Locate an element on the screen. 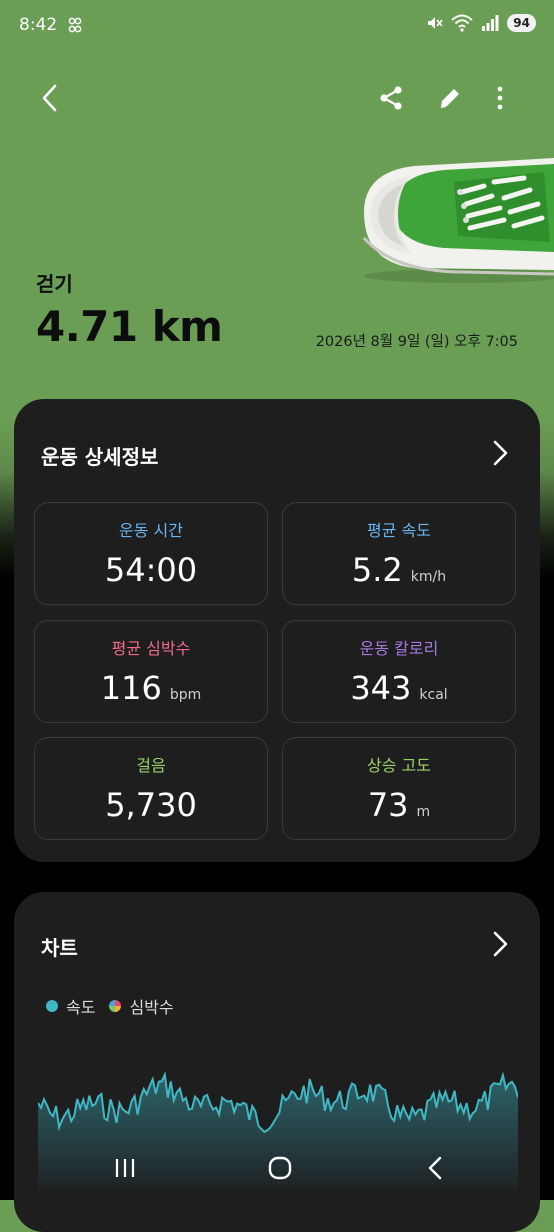 Image resolution: width=554 pixels, height=1232 pixels. wifi-icon is located at coordinates (462, 23).